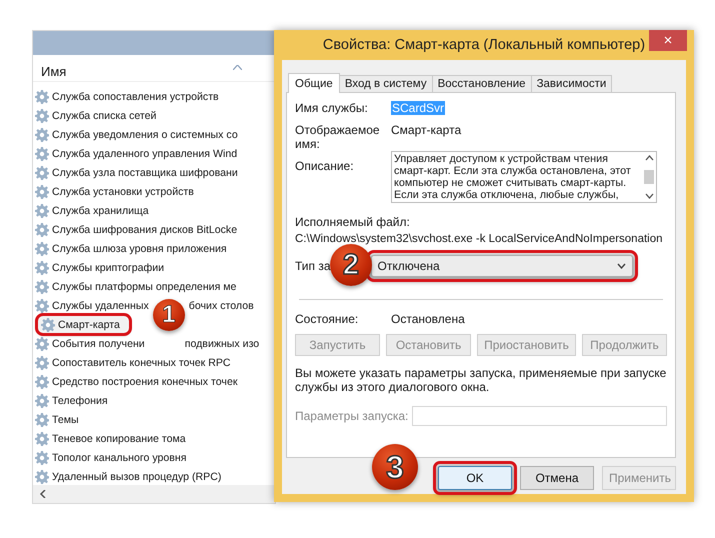 The height and width of the screenshot is (538, 715). What do you see at coordinates (100, 306) in the screenshot?
I see `service-item: Службы удаленных` at bounding box center [100, 306].